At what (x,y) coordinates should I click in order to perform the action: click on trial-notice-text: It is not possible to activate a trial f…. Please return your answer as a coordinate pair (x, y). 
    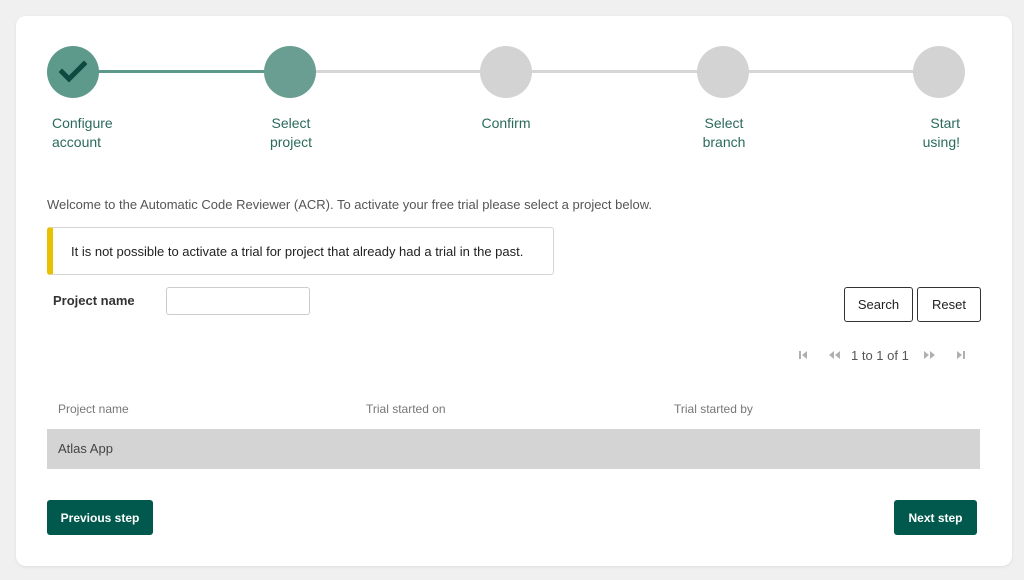
    Looking at the image, I should click on (297, 251).